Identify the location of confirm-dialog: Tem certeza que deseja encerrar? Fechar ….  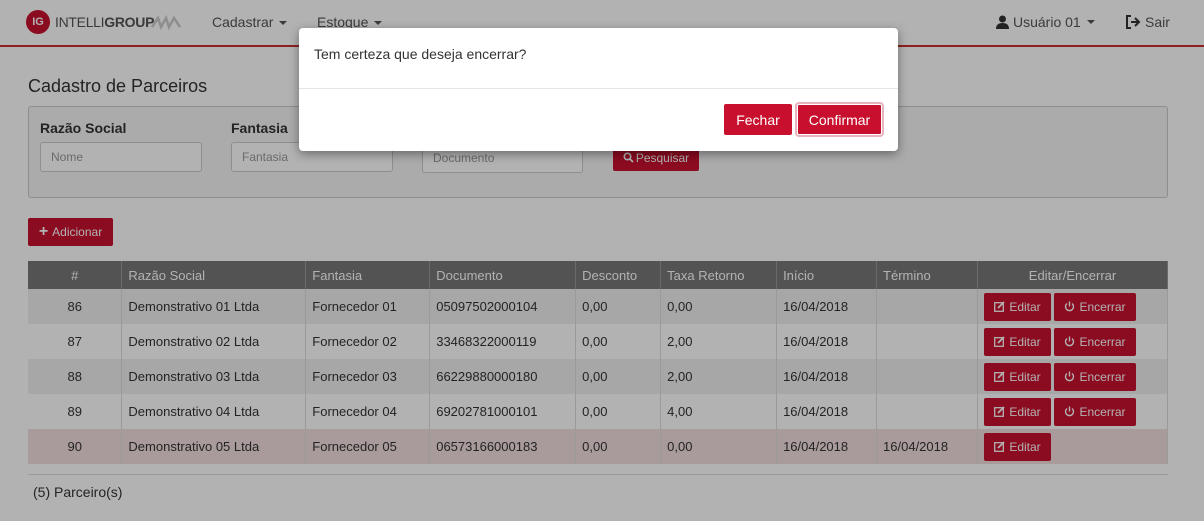
(598, 89).